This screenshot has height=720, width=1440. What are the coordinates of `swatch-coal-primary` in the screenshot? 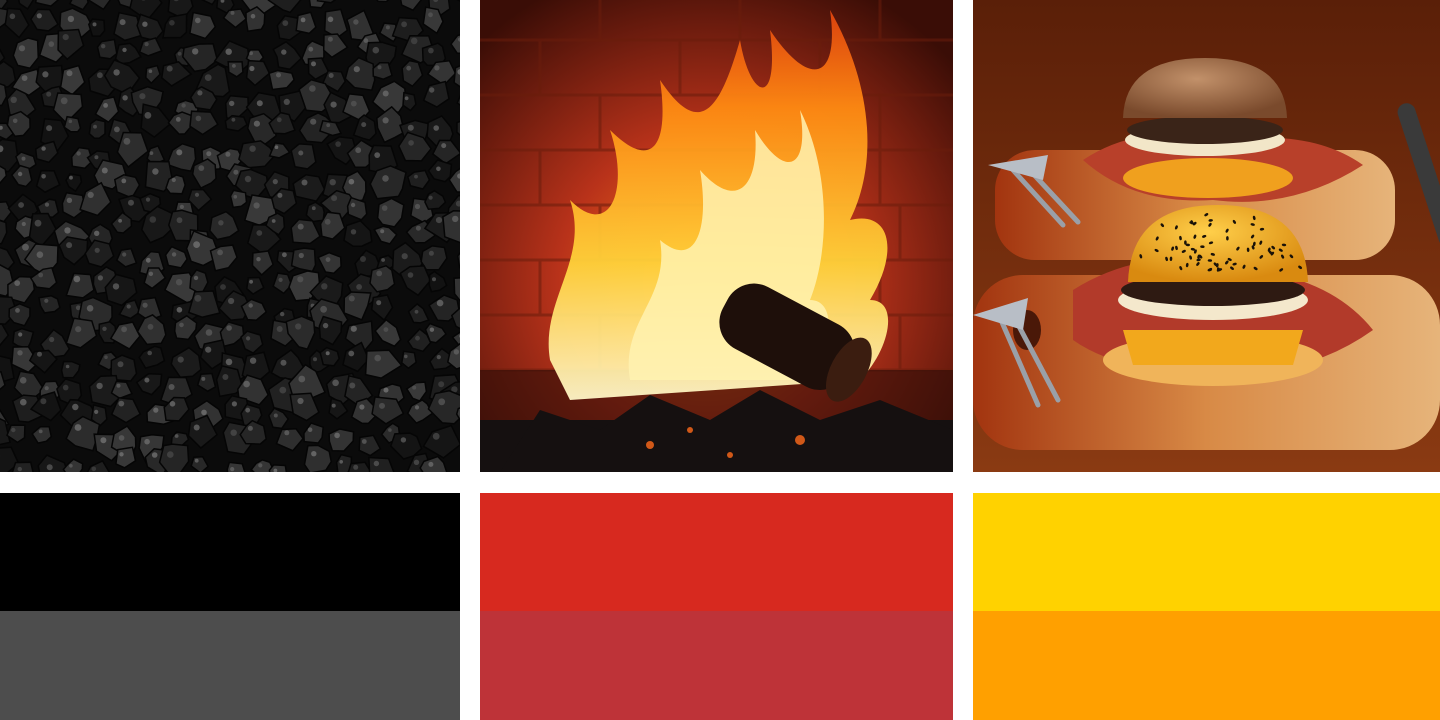 It's located at (230, 552).